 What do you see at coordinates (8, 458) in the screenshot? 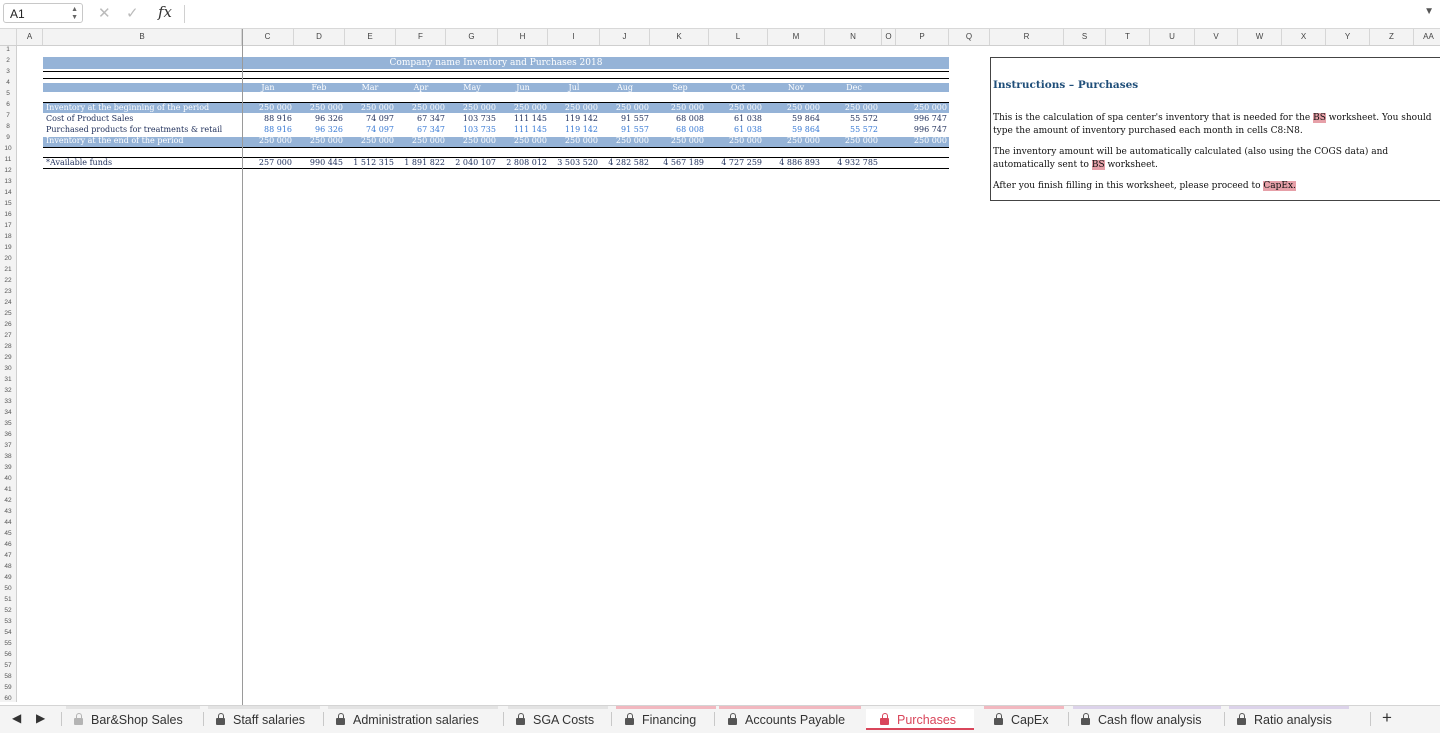
I see `row-header: 38` at bounding box center [8, 458].